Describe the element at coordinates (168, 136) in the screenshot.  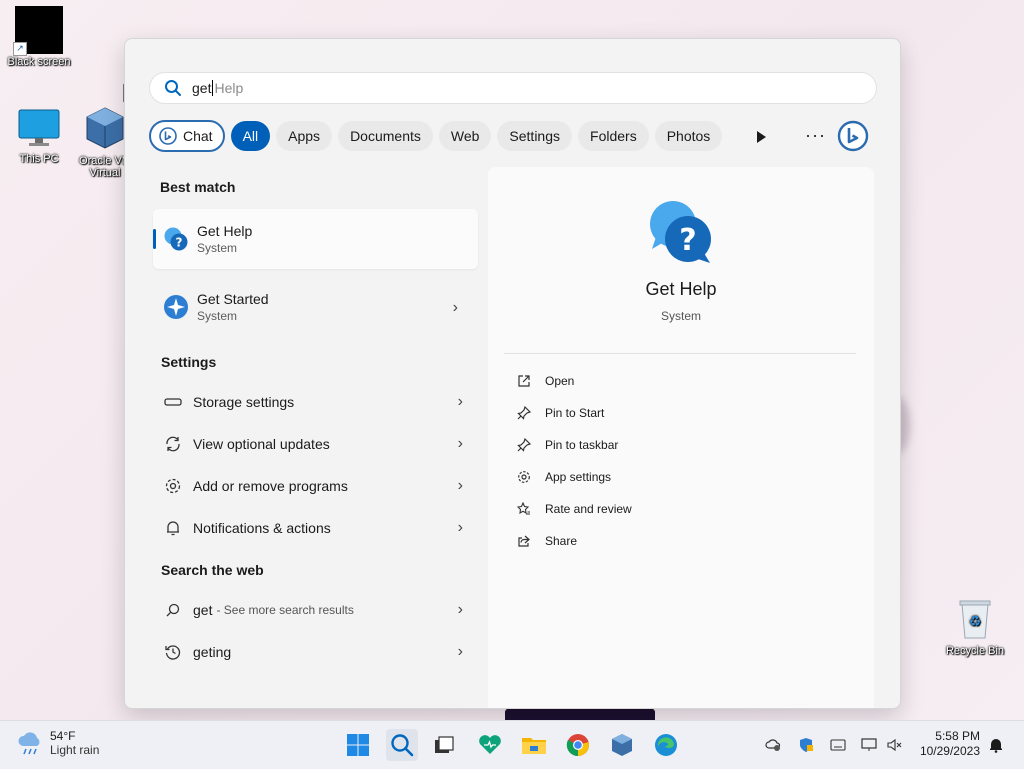
I see `bing-chat-icon` at that location.